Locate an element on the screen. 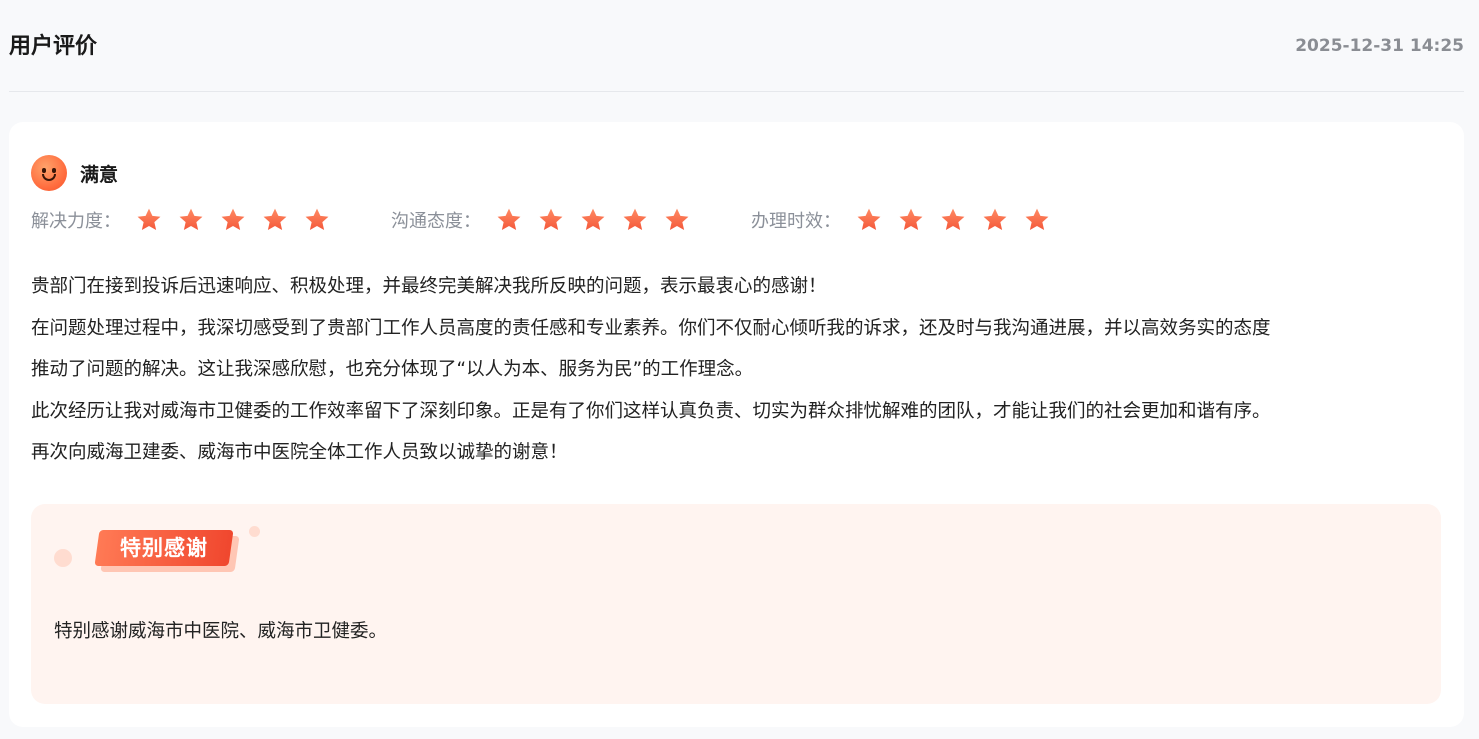  special-thanks-text: 特别感谢威海市中医院、威海市卫健委。 is located at coordinates (221, 631).